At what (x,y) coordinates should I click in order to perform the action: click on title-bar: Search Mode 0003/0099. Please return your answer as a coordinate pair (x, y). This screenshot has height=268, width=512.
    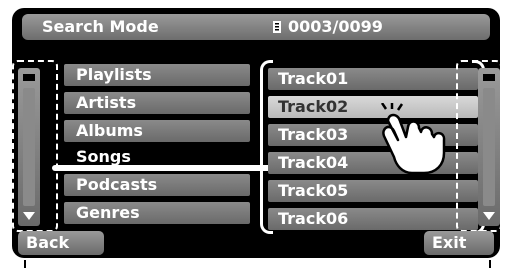
    Looking at the image, I should click on (256, 27).